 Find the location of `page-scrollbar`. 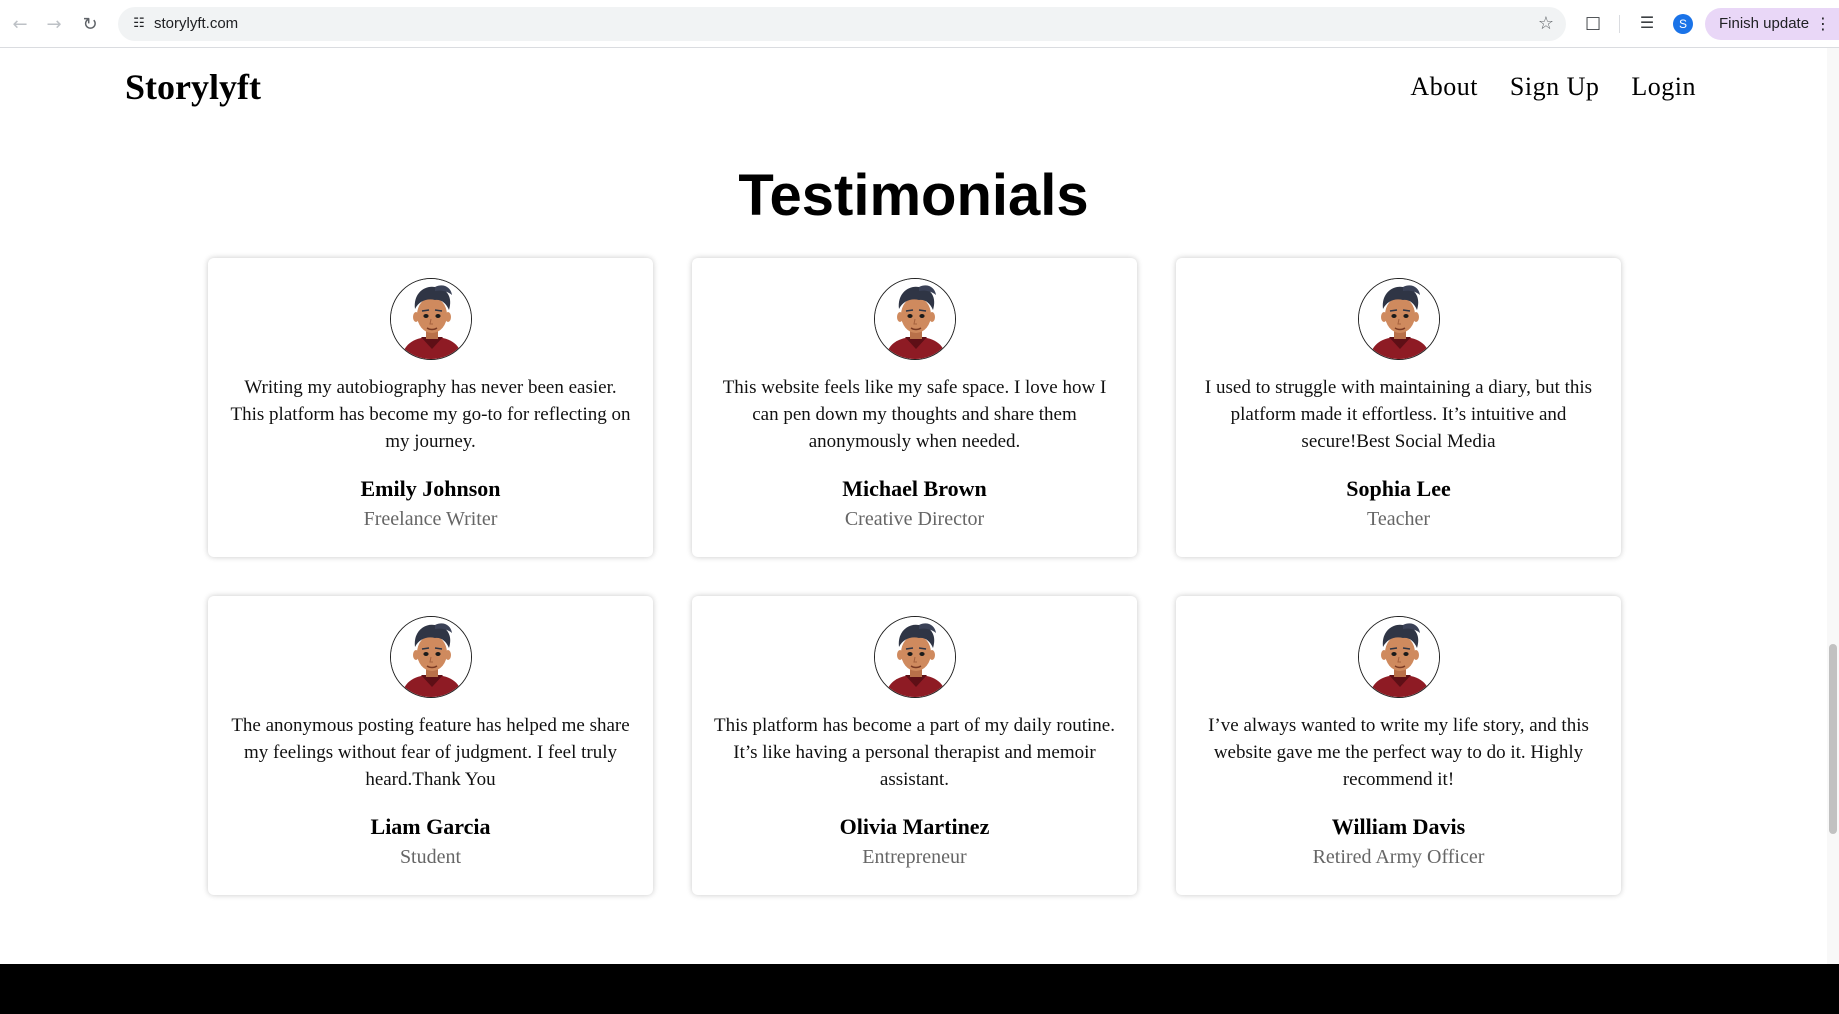

page-scrollbar is located at coordinates (1833, 506).